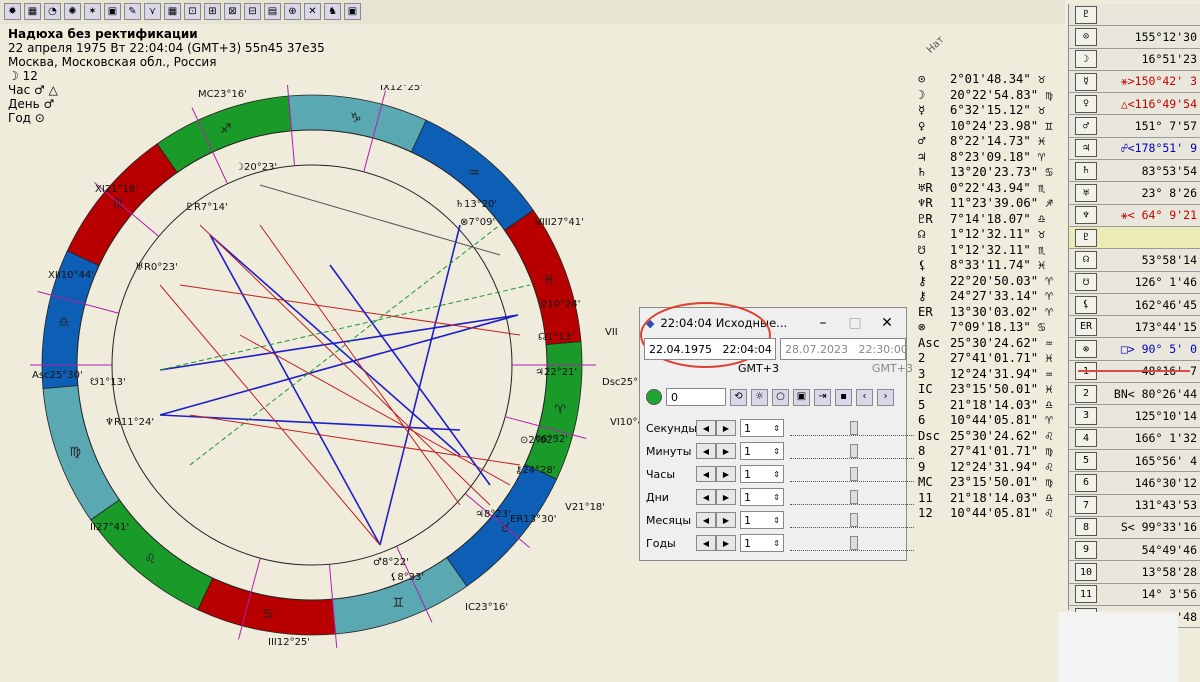 Image resolution: width=1200 pixels, height=682 pixels. What do you see at coordinates (1134, 305) in the screenshot?
I see `aspect-row: ⚸ 162°46'45` at bounding box center [1134, 305].